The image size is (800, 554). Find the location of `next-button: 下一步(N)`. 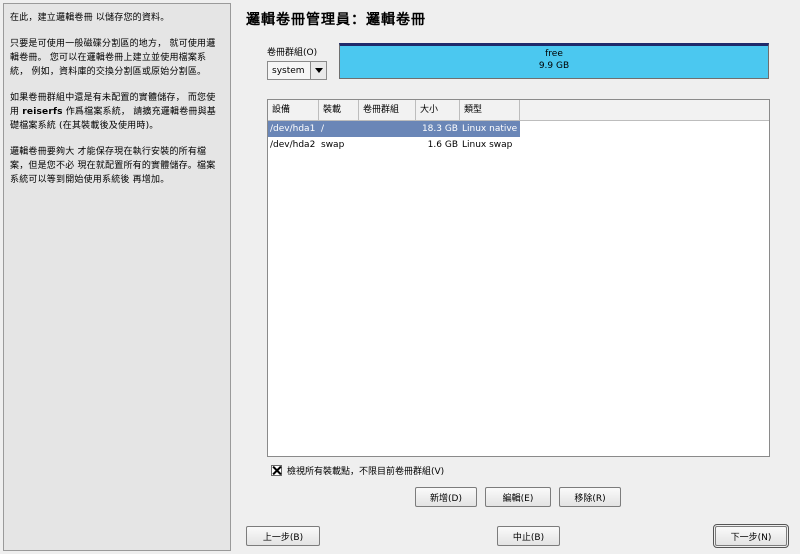

next-button: 下一步(N) is located at coordinates (751, 536).